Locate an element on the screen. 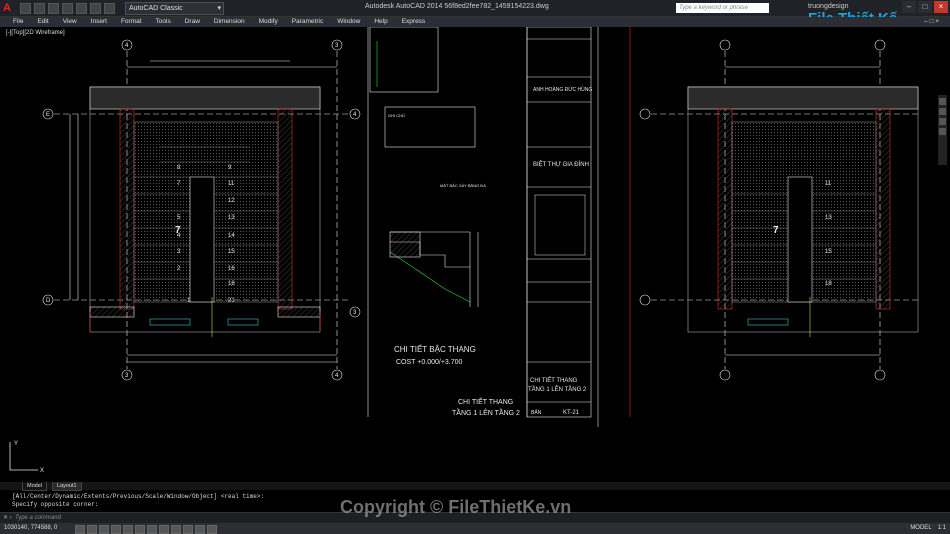 The height and width of the screenshot is (534, 950). status-bar: 1030140, 774588, 0 MODEL 1:1 is located at coordinates (475, 528).